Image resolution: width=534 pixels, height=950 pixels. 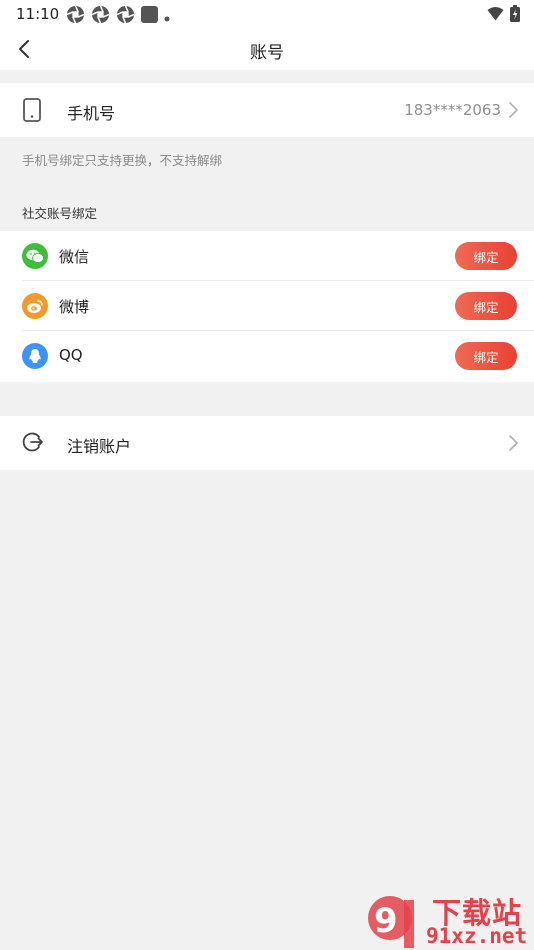 What do you see at coordinates (477, 936) in the screenshot?
I see `watermark-text-bottom: 91xz.net` at bounding box center [477, 936].